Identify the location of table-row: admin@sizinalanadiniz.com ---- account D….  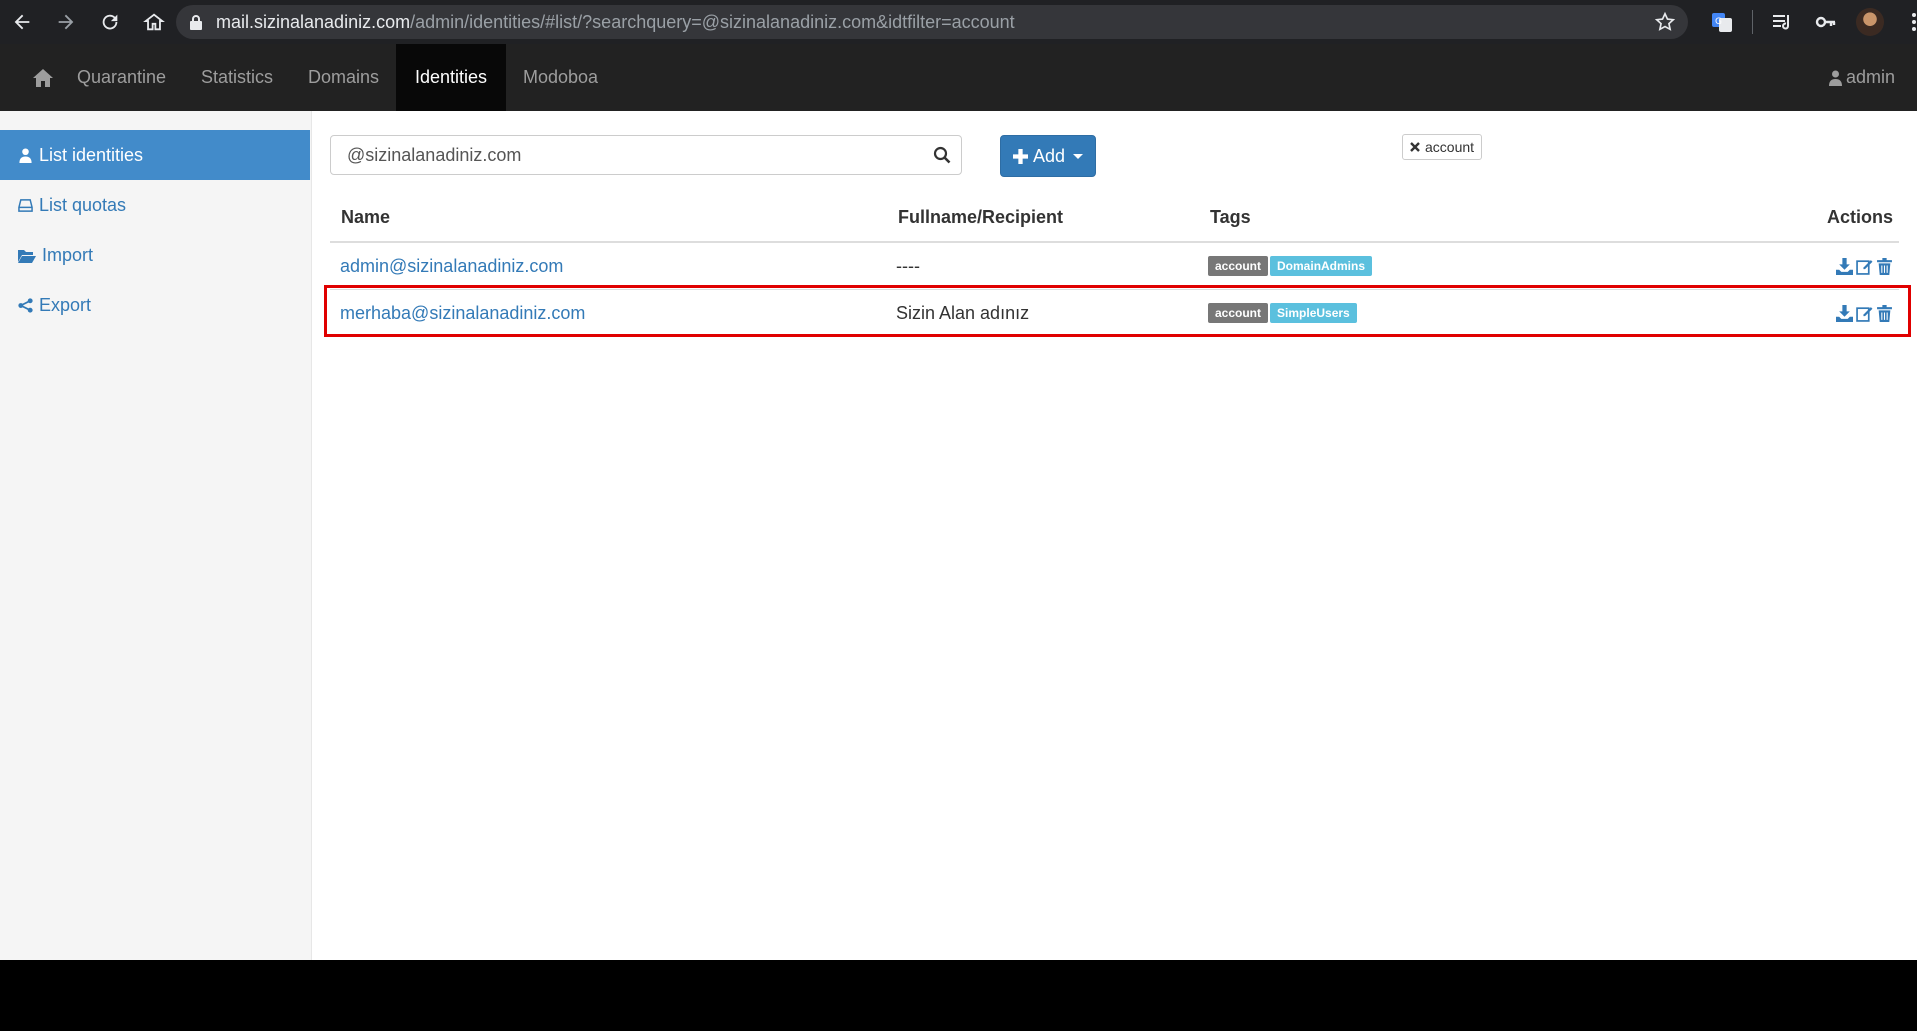
(1114, 266).